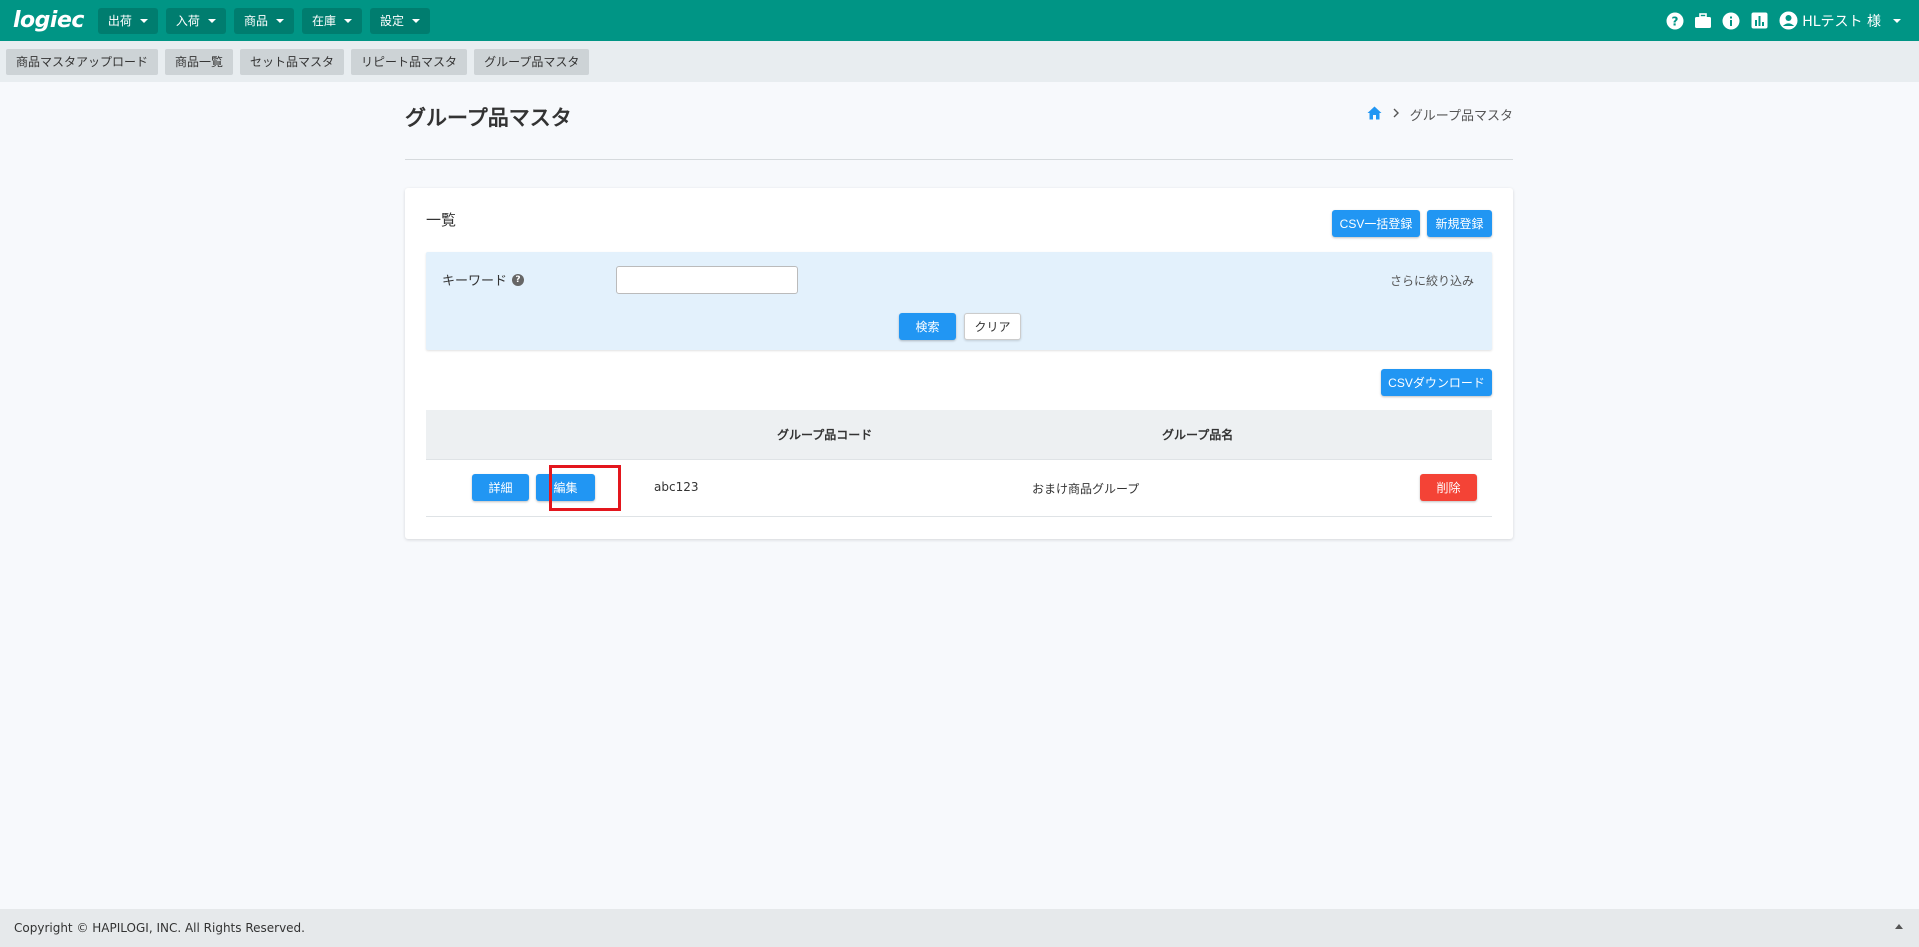 The height and width of the screenshot is (947, 1919). What do you see at coordinates (959, 20) in the screenshot?
I see `top-navbar: logiec 出荷 入荷 商品 在庫 設定 ? HLテスト 様` at bounding box center [959, 20].